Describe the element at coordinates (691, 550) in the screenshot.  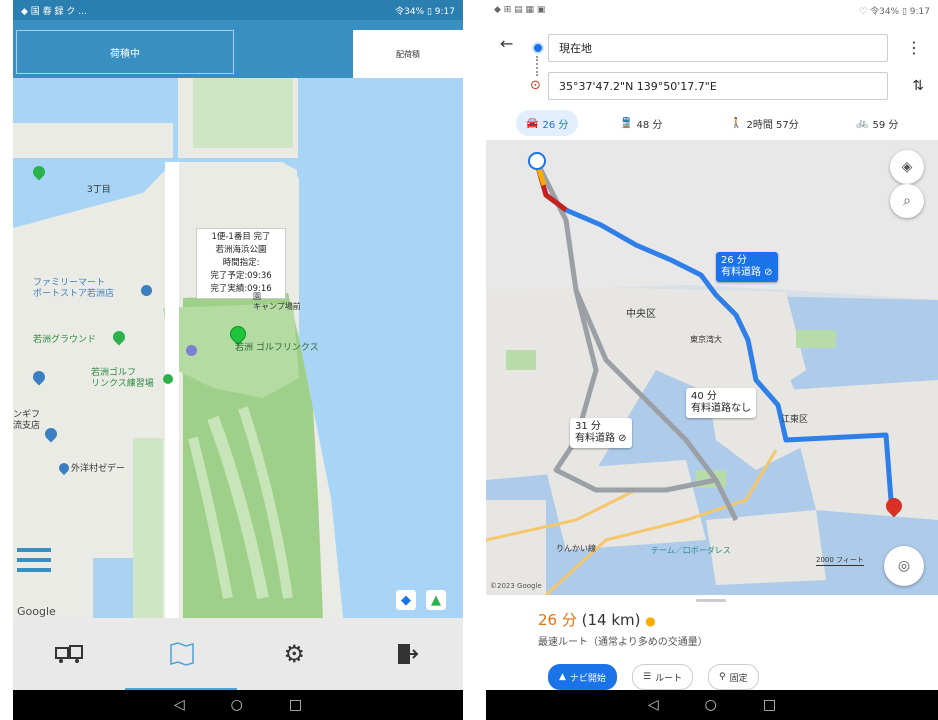
I see `map-label: テーム／口ボーダレス` at that location.